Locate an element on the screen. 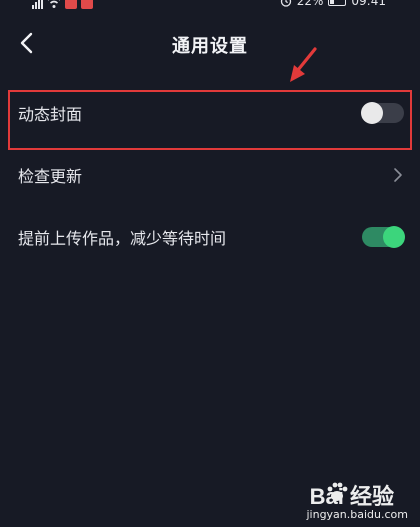 The image size is (420, 527). annotation-arrow-icon is located at coordinates (303, 64).